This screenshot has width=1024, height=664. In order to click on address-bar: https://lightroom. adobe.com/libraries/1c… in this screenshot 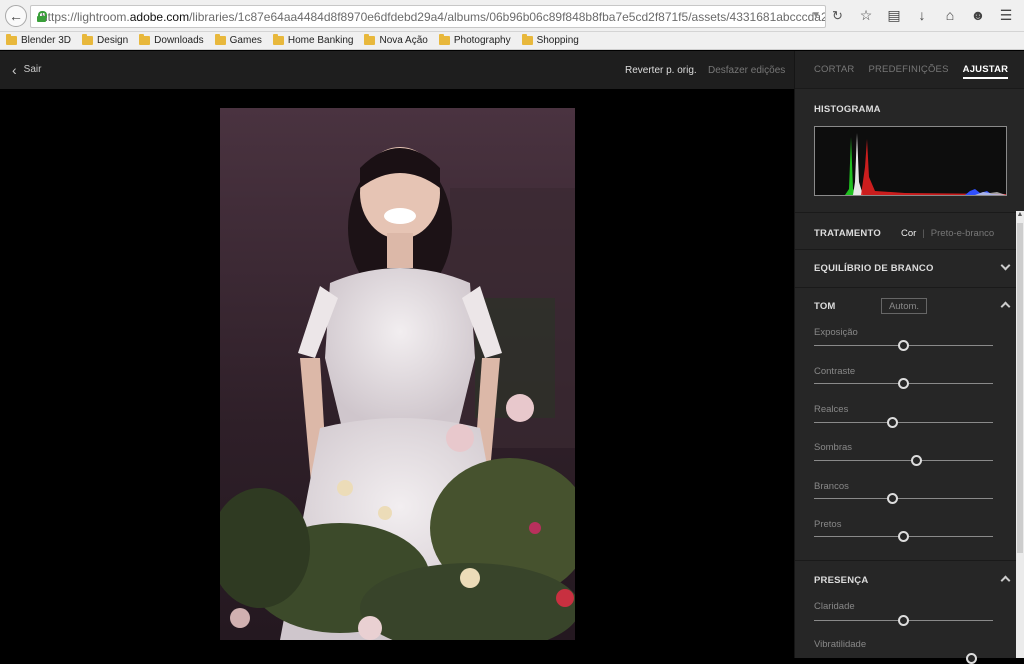, I will do `click(428, 16)`.